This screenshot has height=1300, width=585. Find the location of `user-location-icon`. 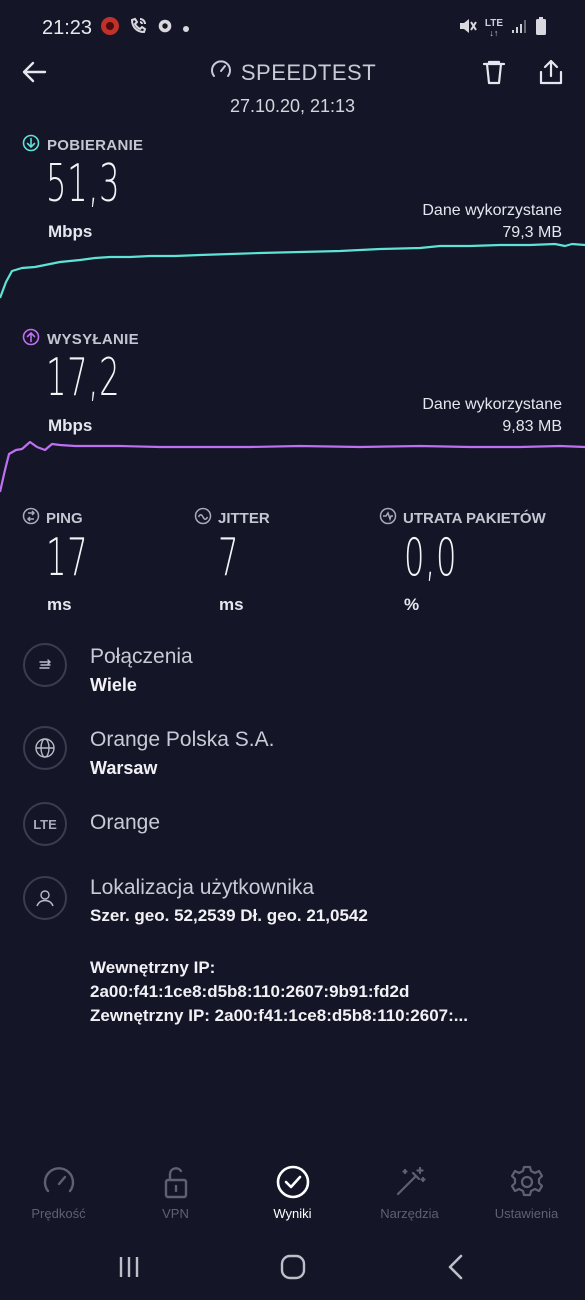

user-location-icon is located at coordinates (45, 898).